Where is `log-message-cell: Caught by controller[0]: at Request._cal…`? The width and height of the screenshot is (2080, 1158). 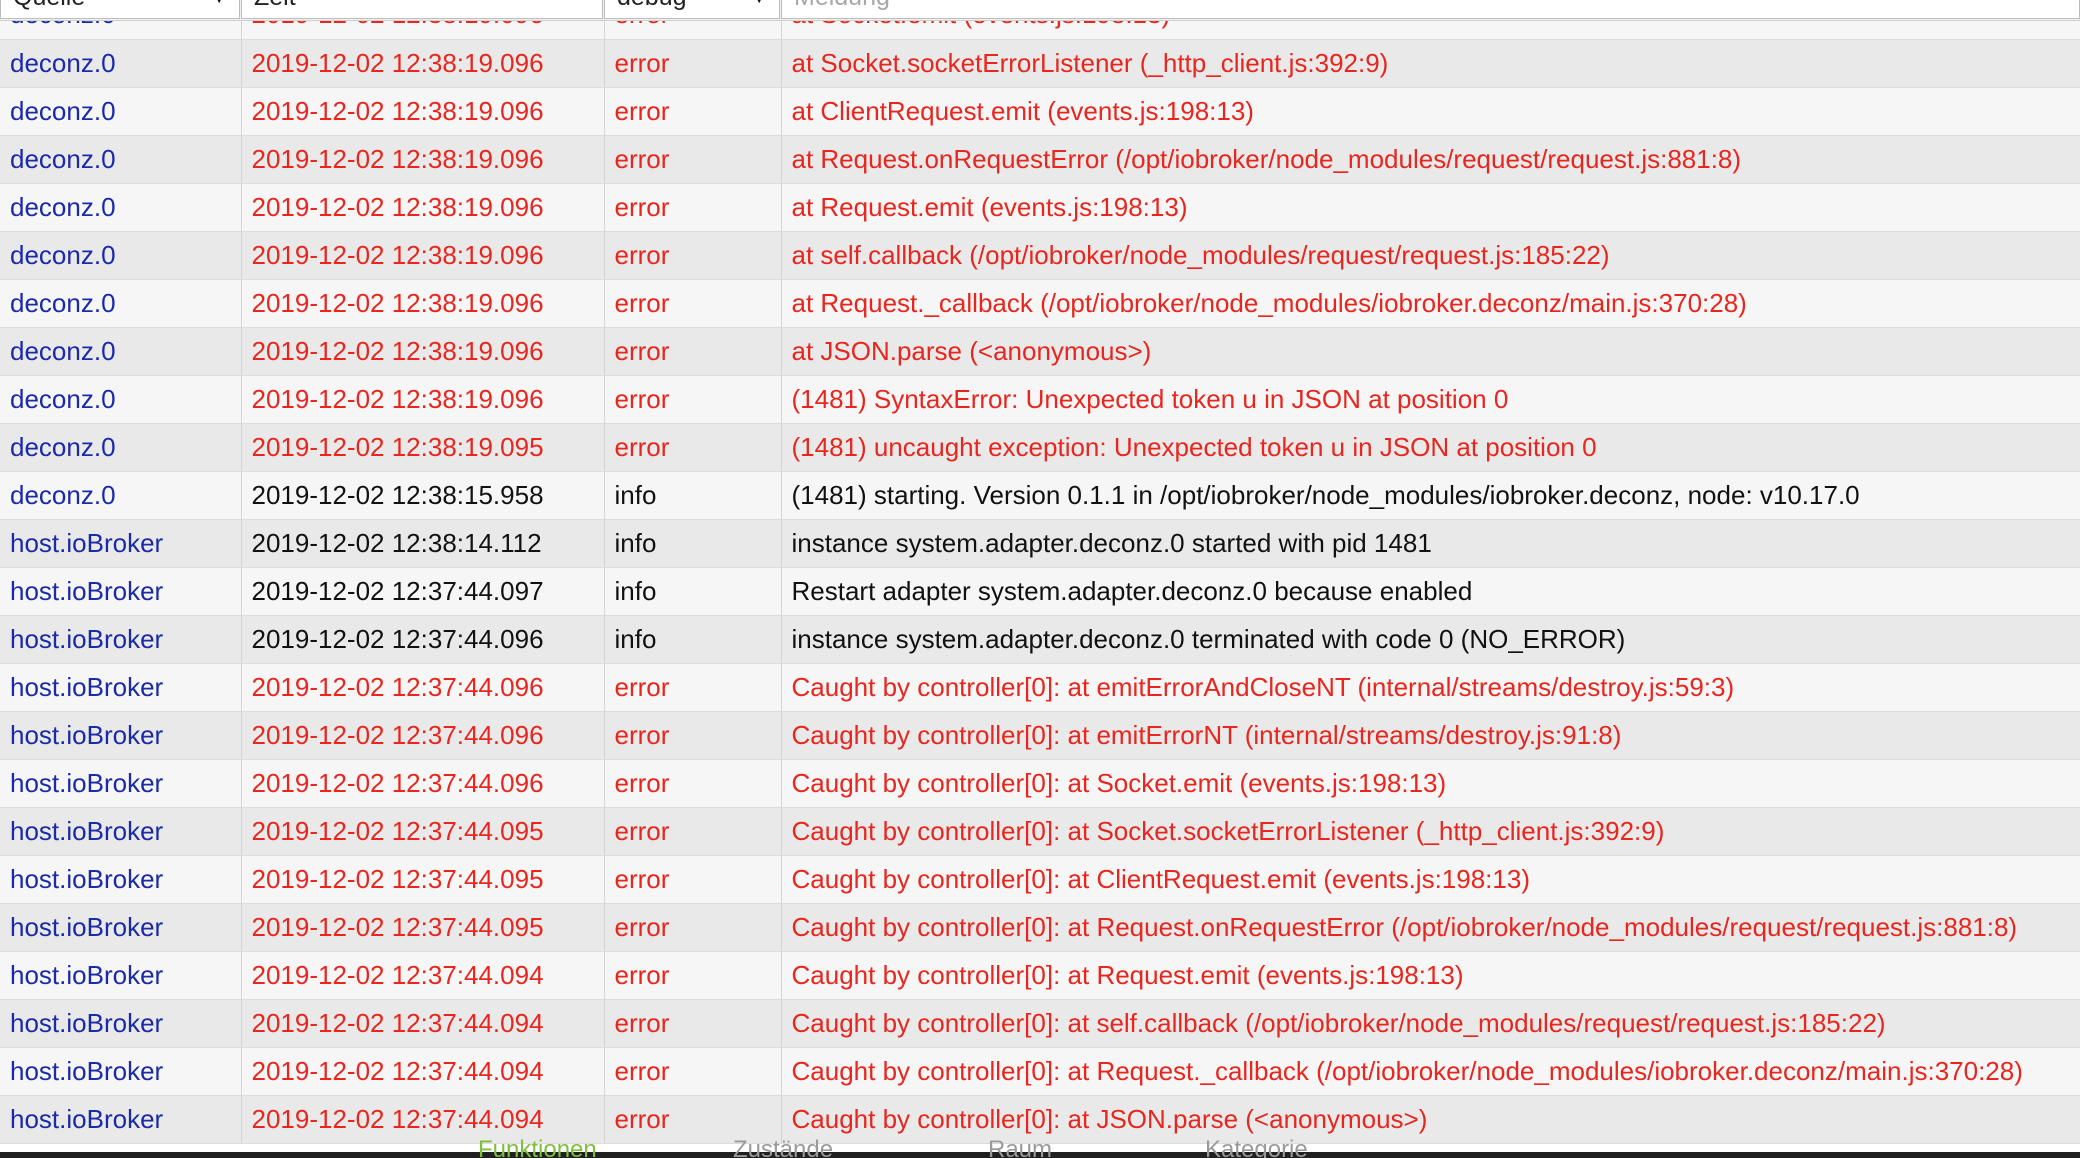
log-message-cell: Caught by controller[0]: at Request._cal… is located at coordinates (1430, 1071).